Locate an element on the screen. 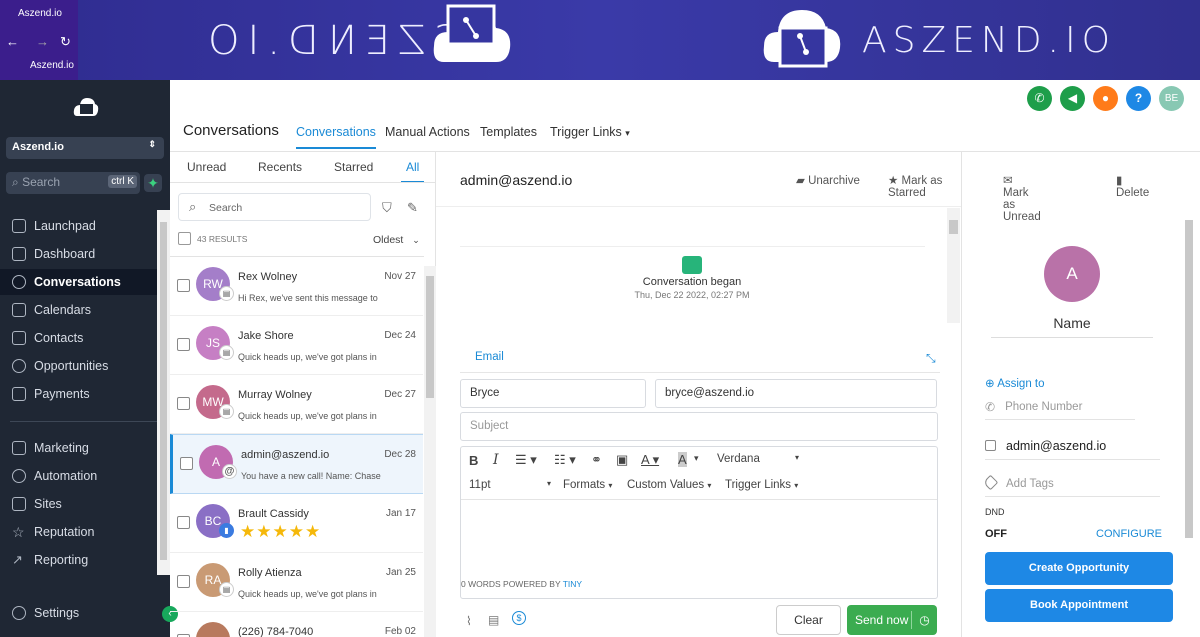  forward-icon: → is located at coordinates (42, 41).